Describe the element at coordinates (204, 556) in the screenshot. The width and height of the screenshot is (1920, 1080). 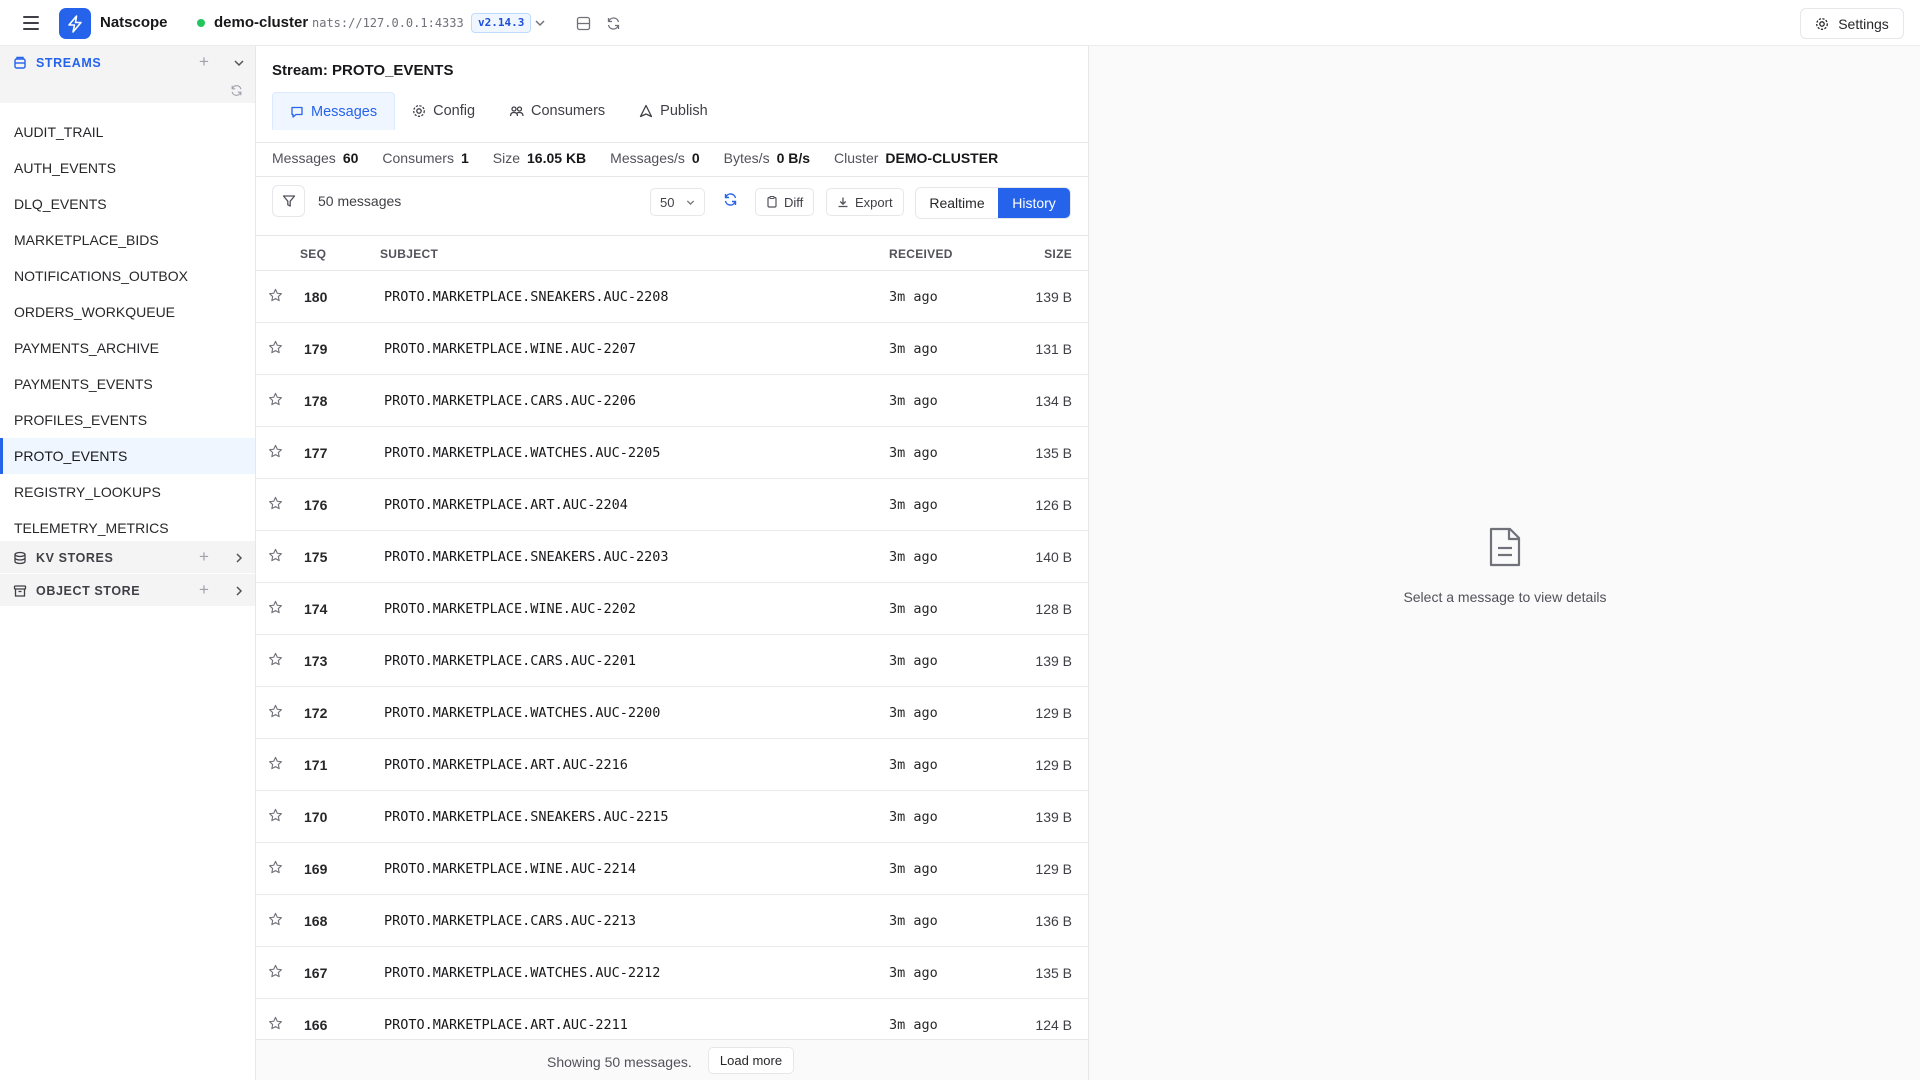
I see `add-kv-store-icon: +` at that location.